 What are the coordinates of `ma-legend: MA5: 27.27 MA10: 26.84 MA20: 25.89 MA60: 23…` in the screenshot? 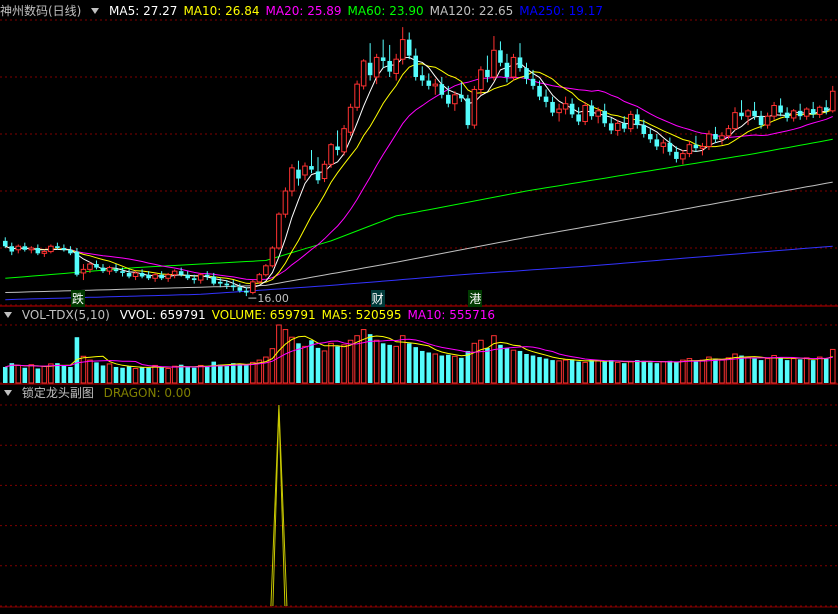 It's located at (359, 11).